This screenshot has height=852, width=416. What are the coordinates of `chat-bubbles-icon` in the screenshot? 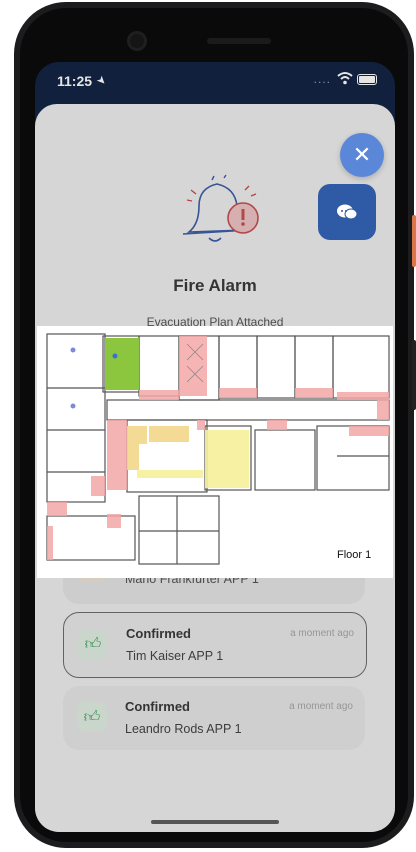 It's located at (347, 212).